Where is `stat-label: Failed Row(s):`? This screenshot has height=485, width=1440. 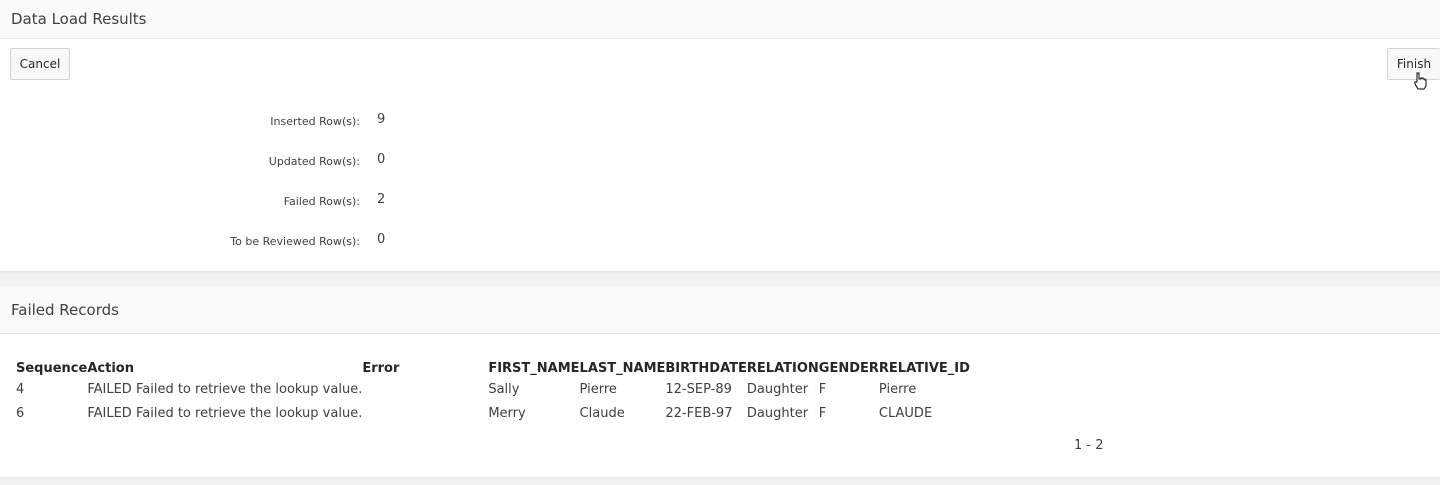 stat-label: Failed Row(s): is located at coordinates (321, 201).